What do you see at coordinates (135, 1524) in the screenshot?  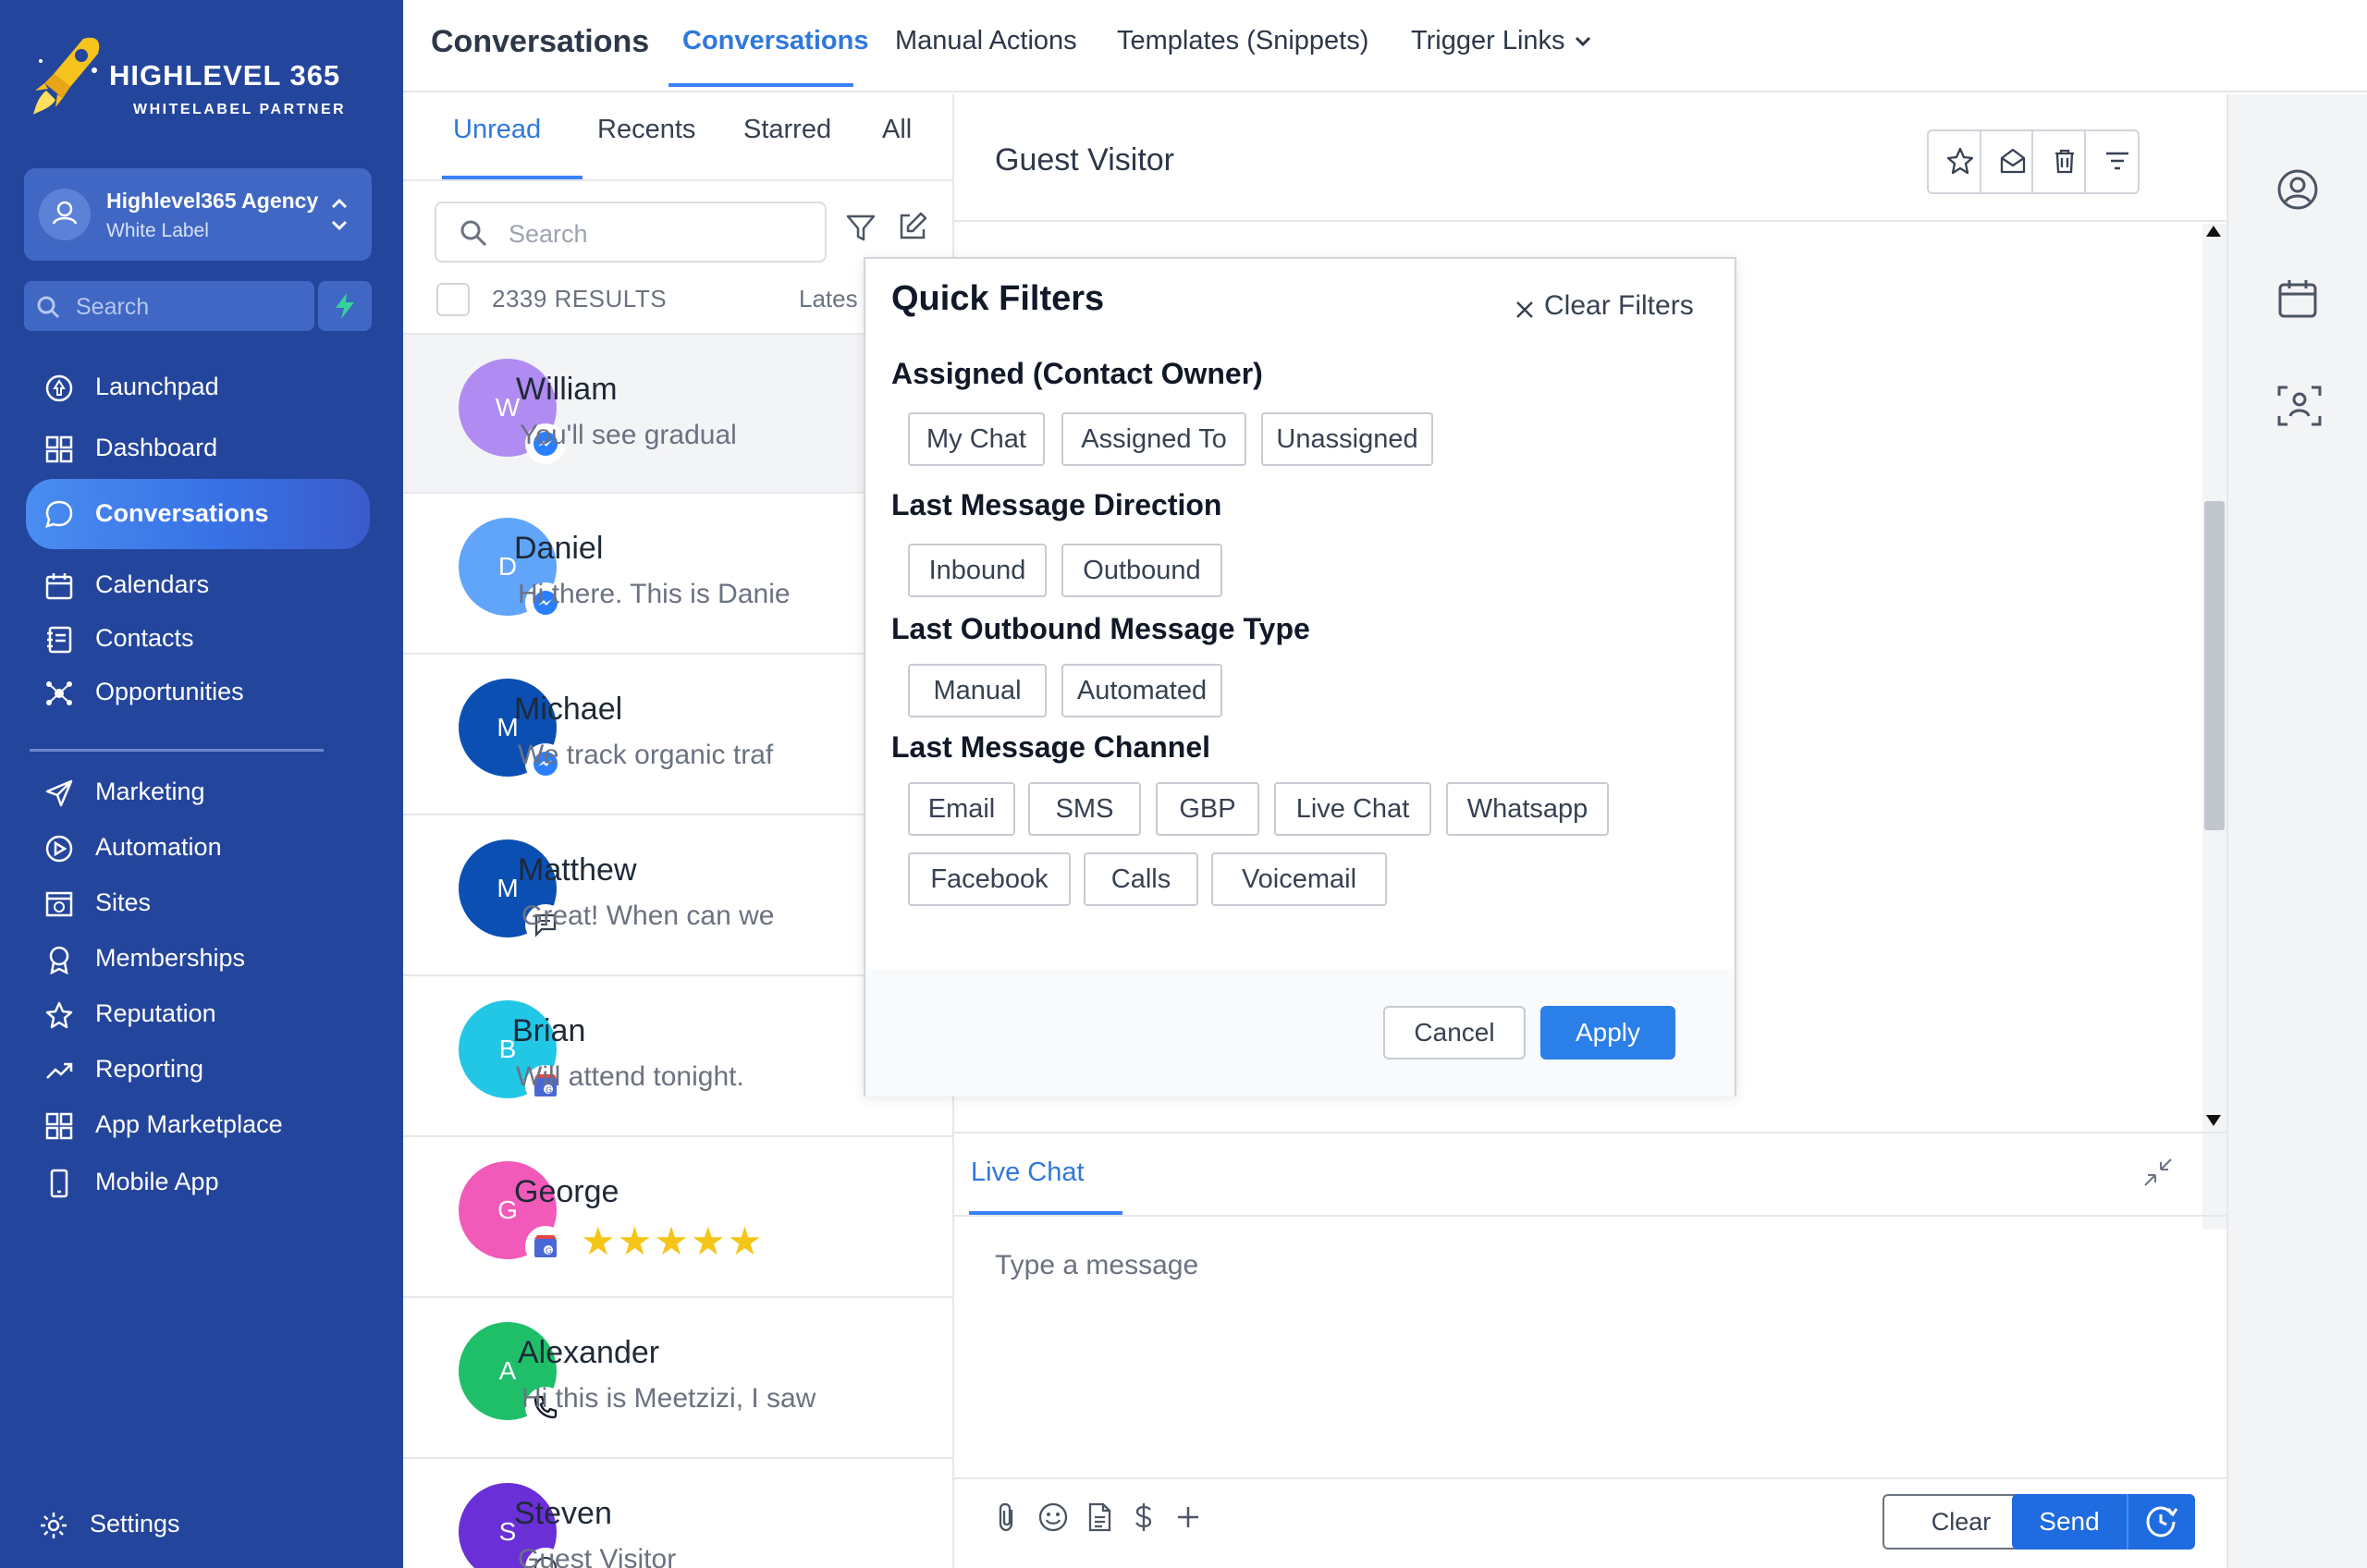 I see `sidebar-item-label: Settings` at bounding box center [135, 1524].